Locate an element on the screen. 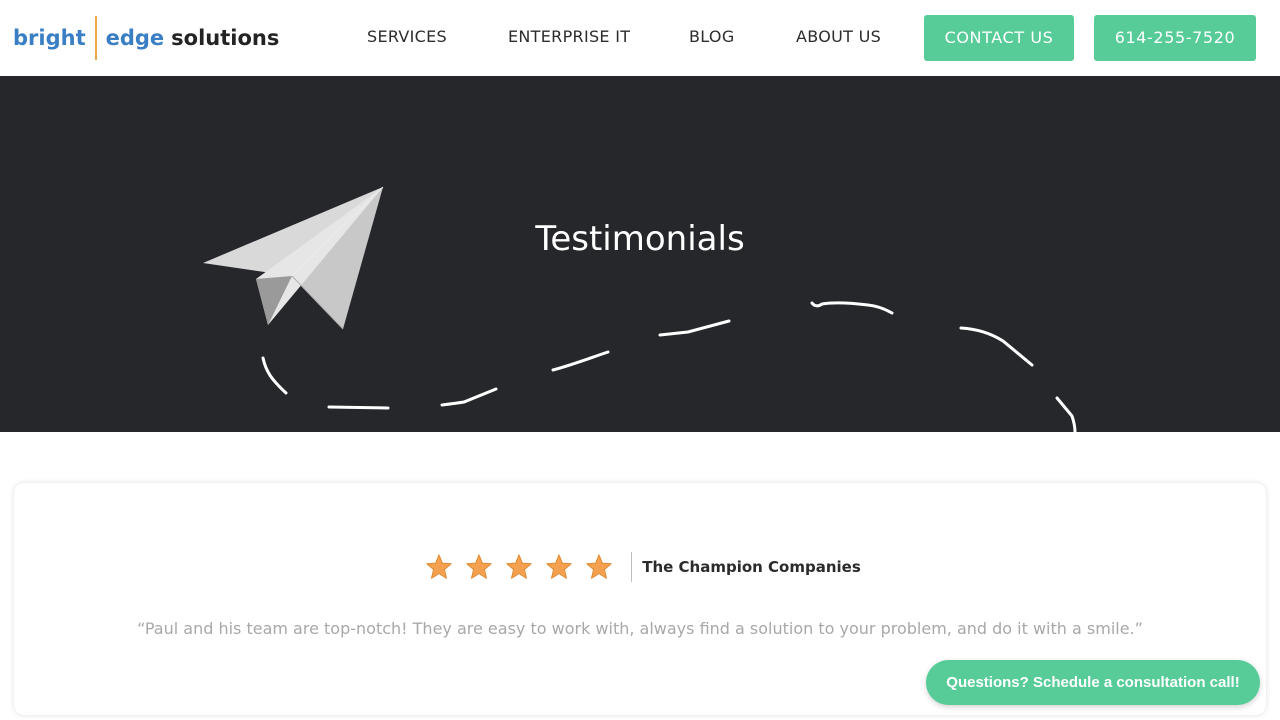 This screenshot has width=1280, height=720. logo-word-edge: edge is located at coordinates (135, 38).